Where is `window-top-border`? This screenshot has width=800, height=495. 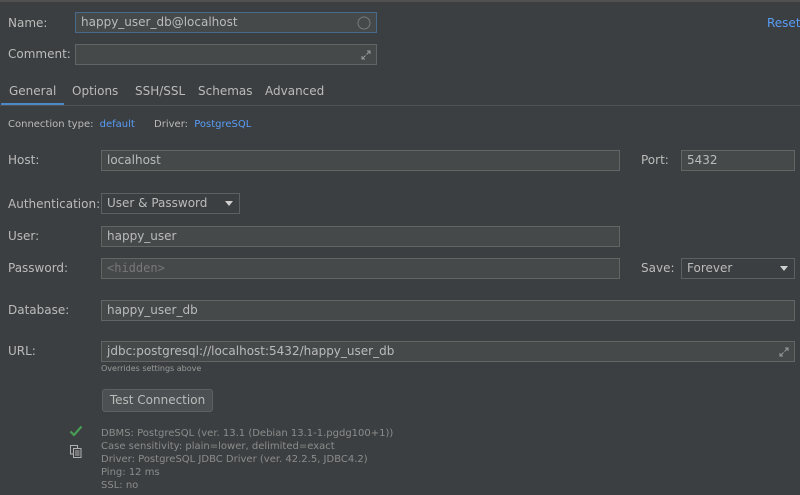
window-top-border is located at coordinates (400, 1).